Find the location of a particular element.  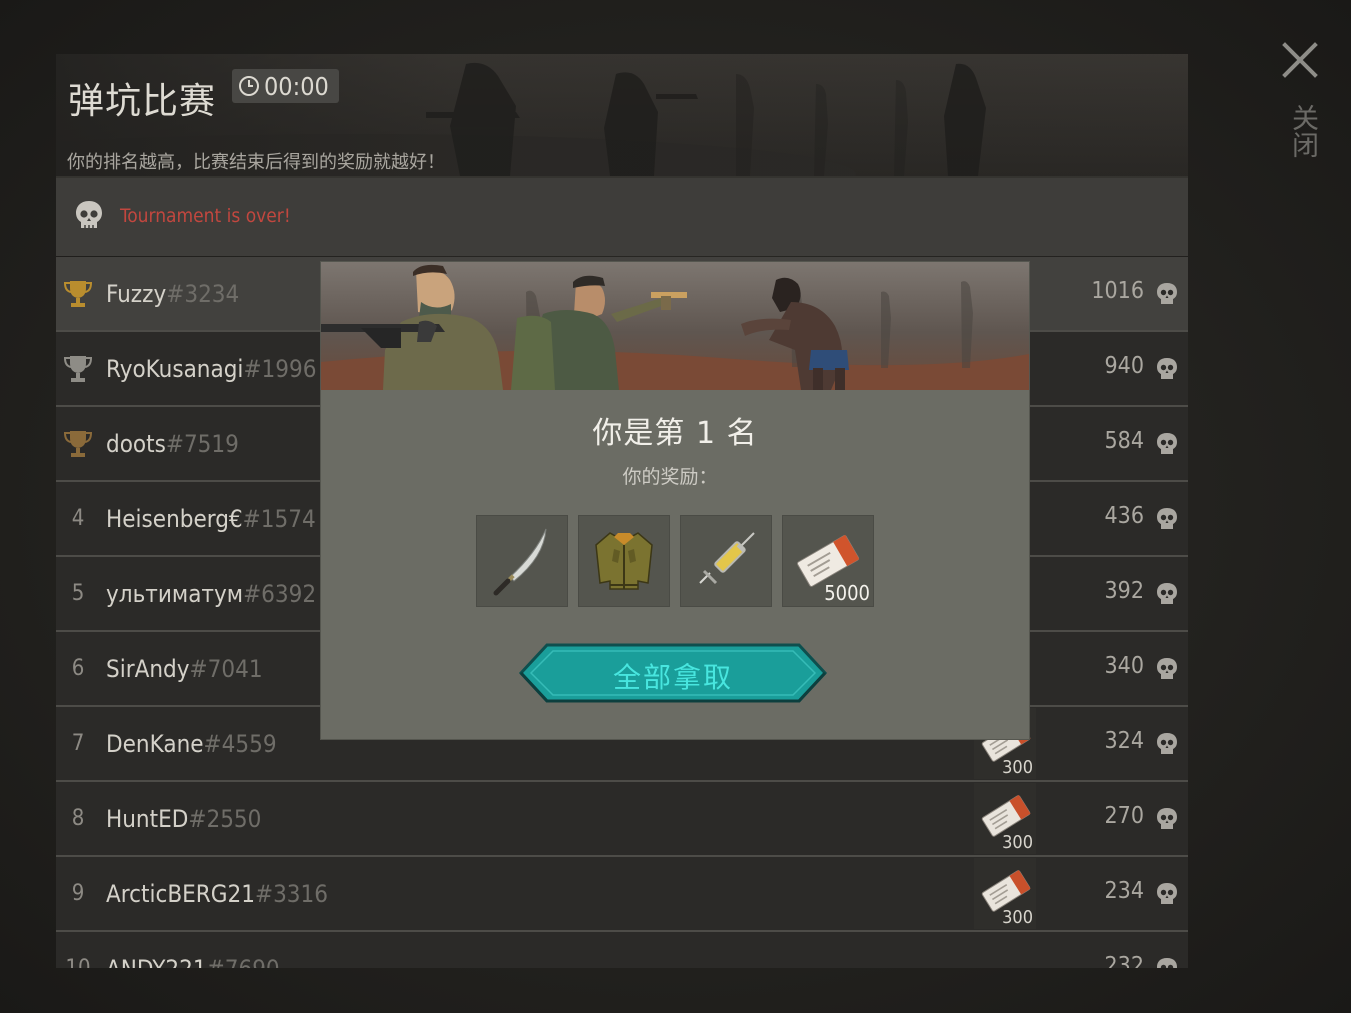

close-icon is located at coordinates (1300, 60).